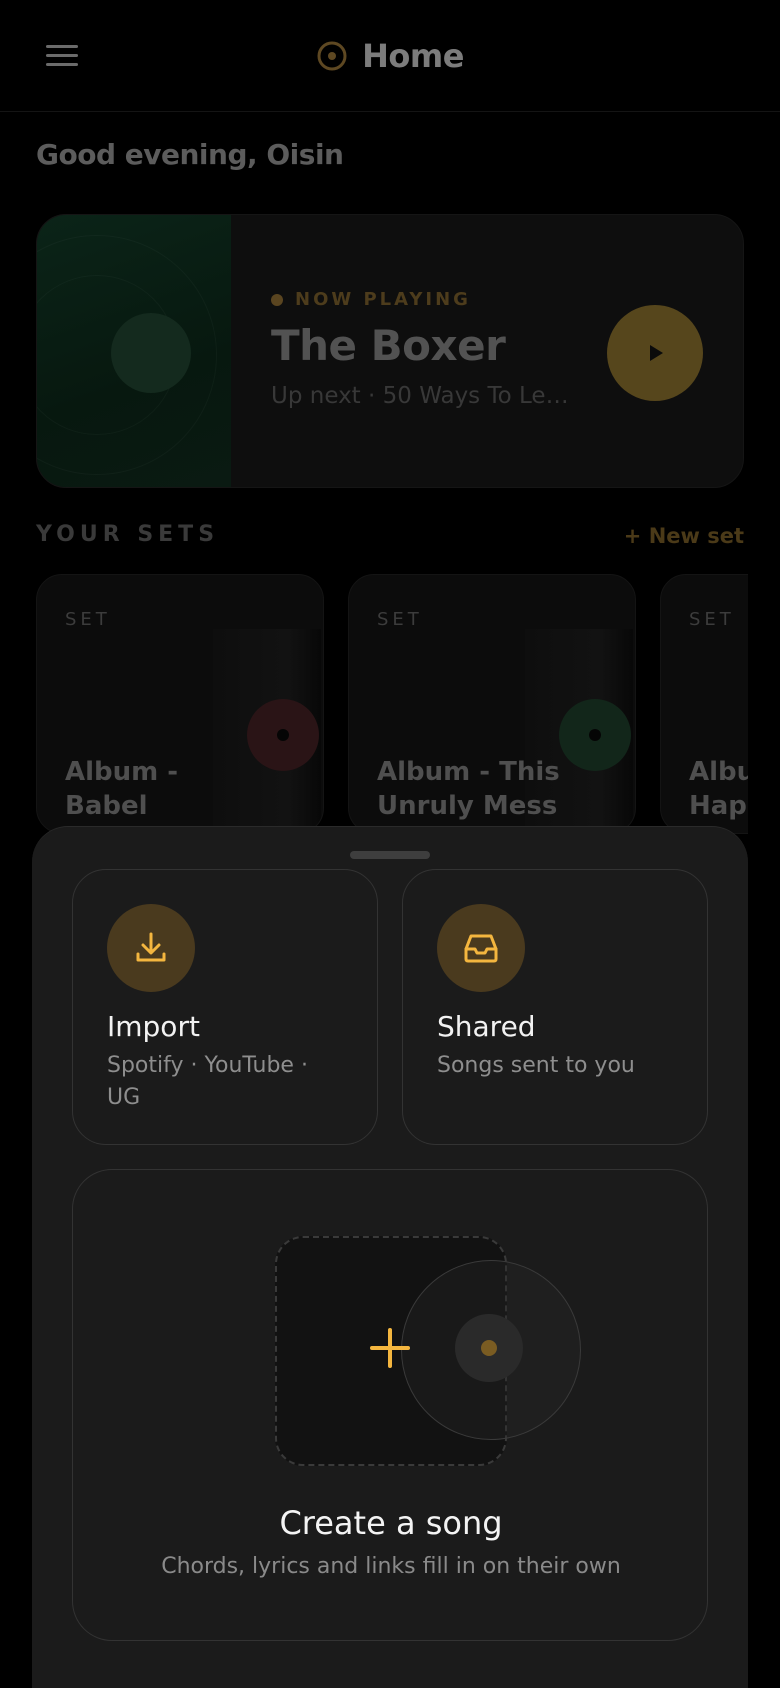 The image size is (780, 1688). Describe the element at coordinates (390, 1348) in the screenshot. I see `plus-icon` at that location.